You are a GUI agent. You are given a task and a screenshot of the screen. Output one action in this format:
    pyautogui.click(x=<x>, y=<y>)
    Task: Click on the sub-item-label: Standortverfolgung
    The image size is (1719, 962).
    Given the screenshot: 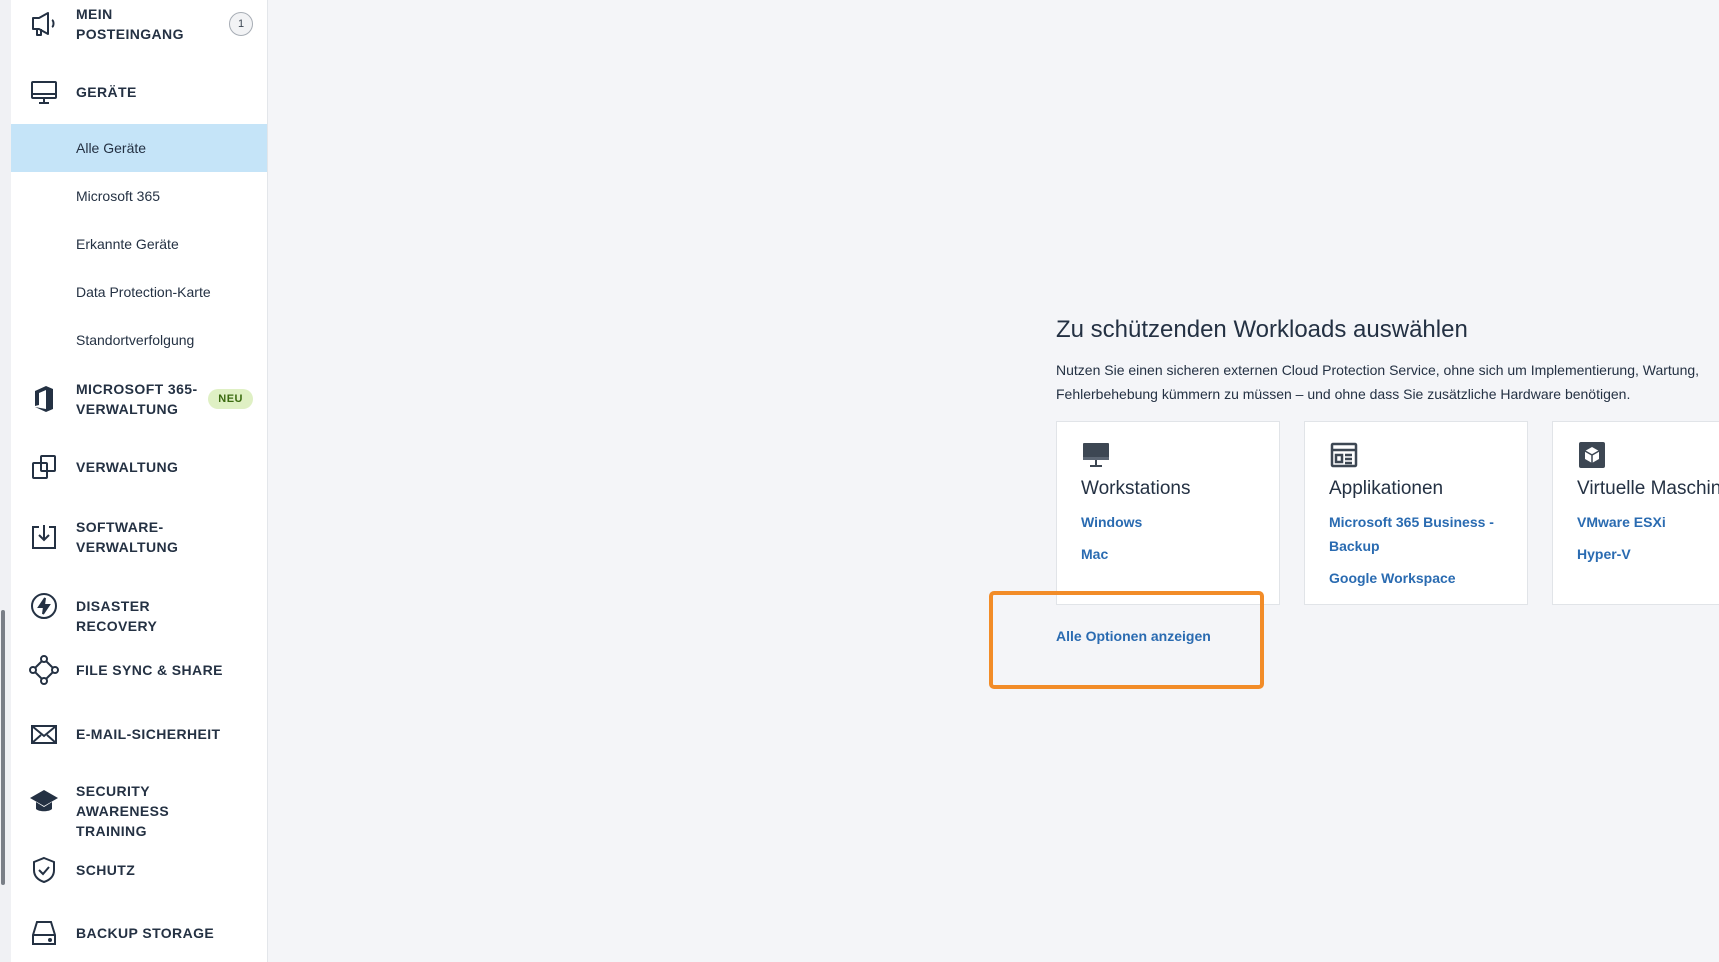 What is the action you would take?
    pyautogui.click(x=135, y=340)
    